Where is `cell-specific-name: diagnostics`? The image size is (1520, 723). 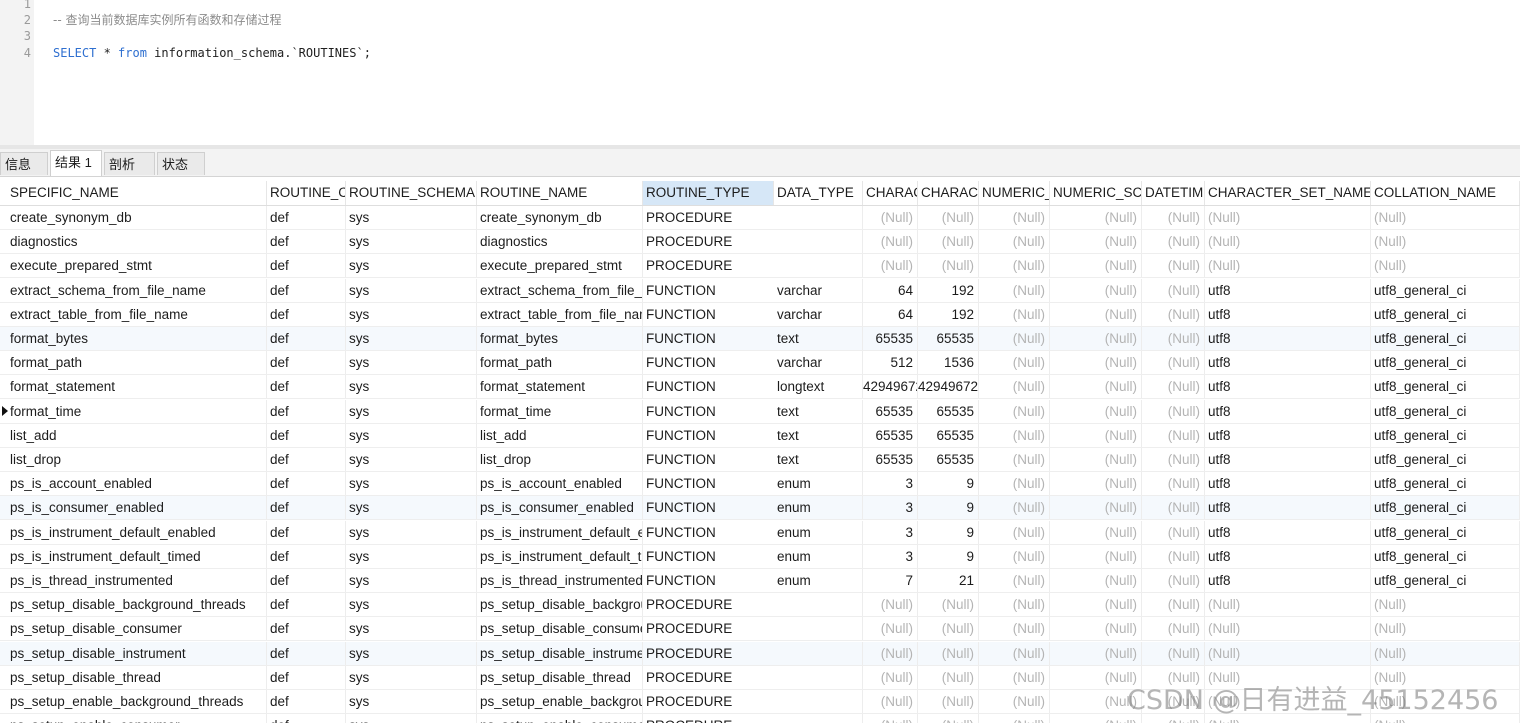
cell-specific-name: diagnostics is located at coordinates (137, 242).